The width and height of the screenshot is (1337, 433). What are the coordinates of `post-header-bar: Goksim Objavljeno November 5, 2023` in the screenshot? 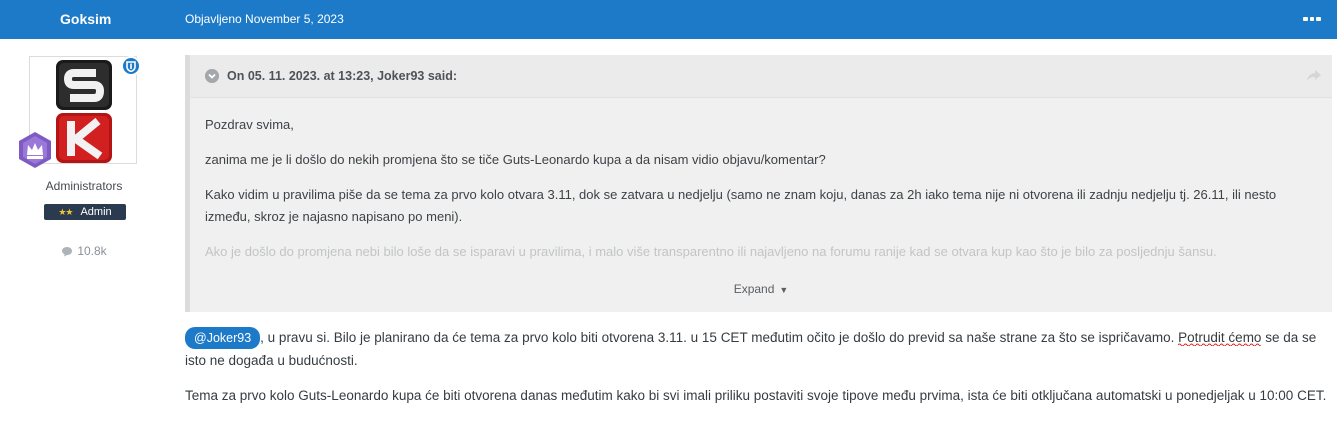 It's located at (668, 19).